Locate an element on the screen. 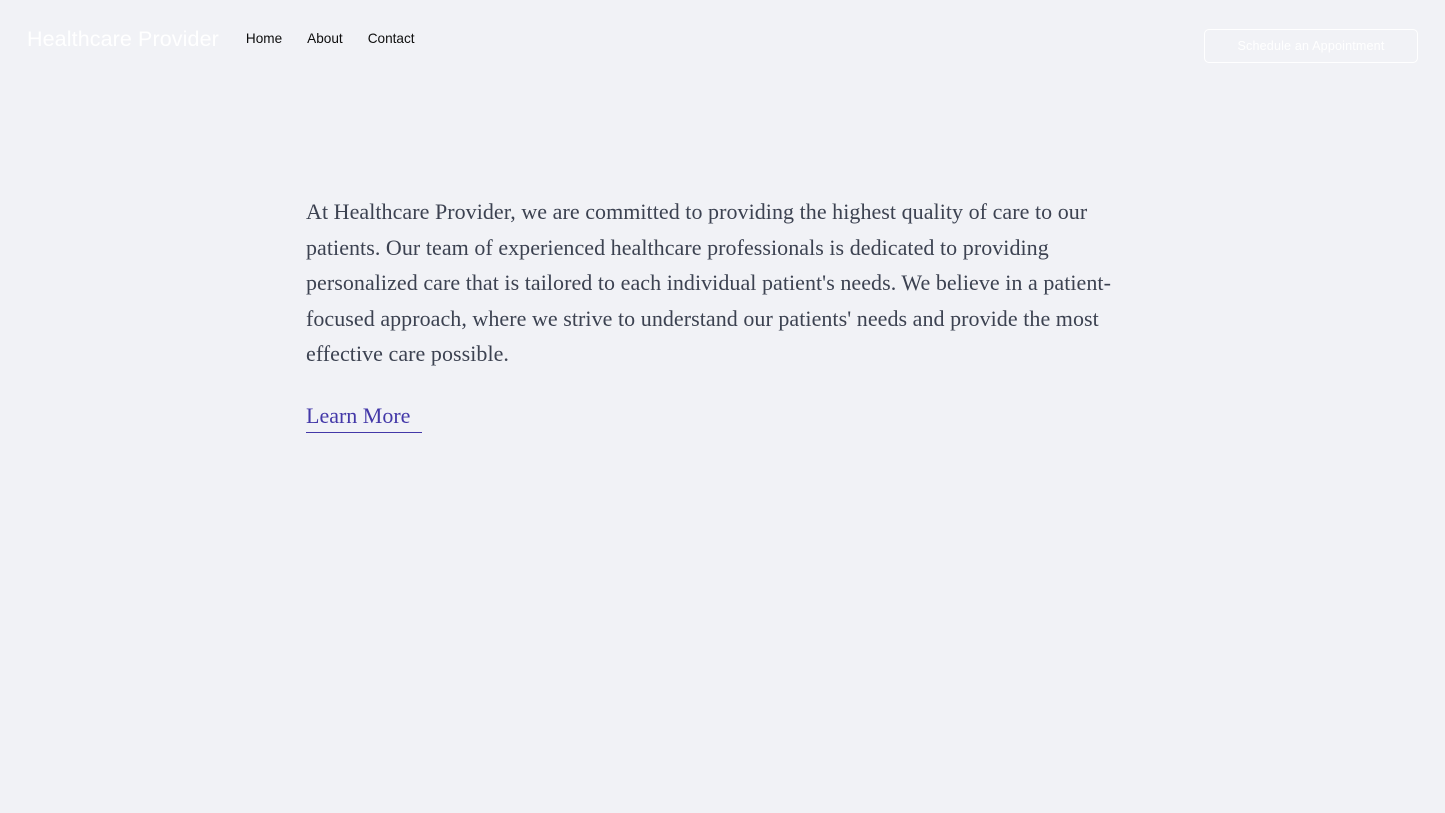 The image size is (1445, 813). main-navigation: Home About Contact is located at coordinates (330, 37).